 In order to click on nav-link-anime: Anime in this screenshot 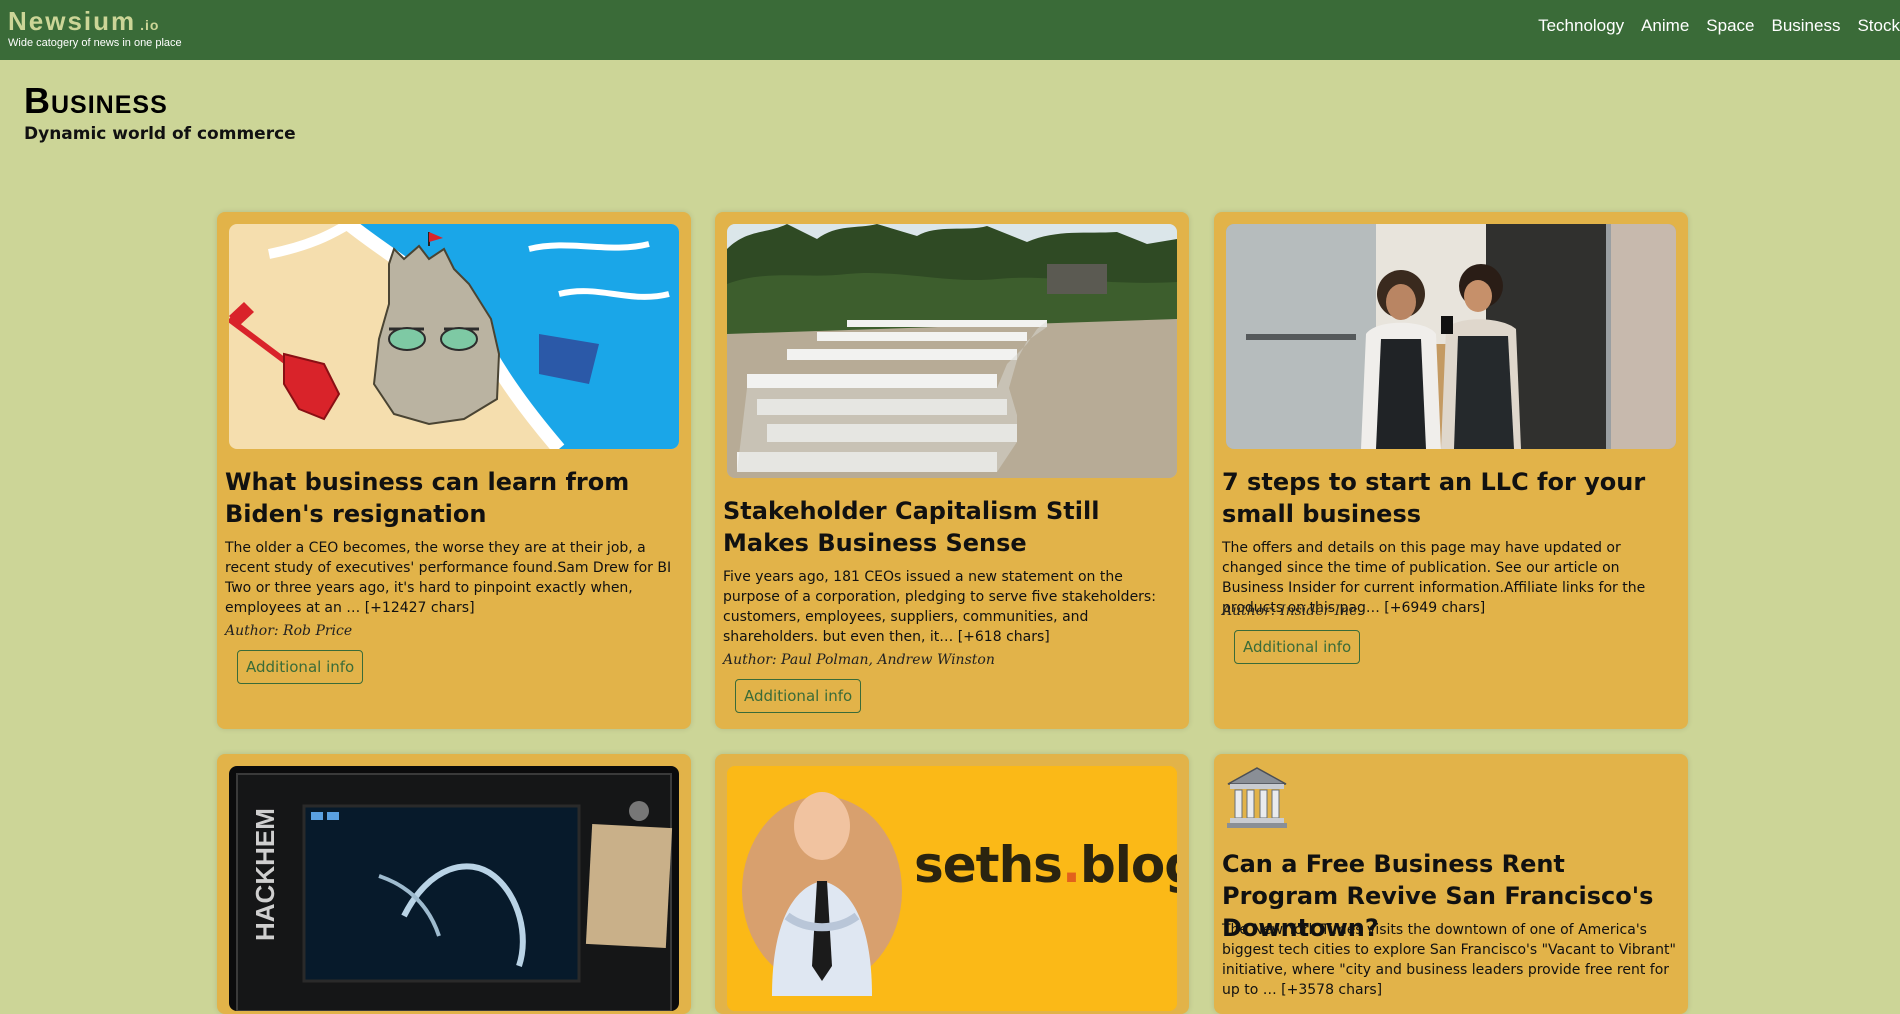, I will do `click(1665, 26)`.